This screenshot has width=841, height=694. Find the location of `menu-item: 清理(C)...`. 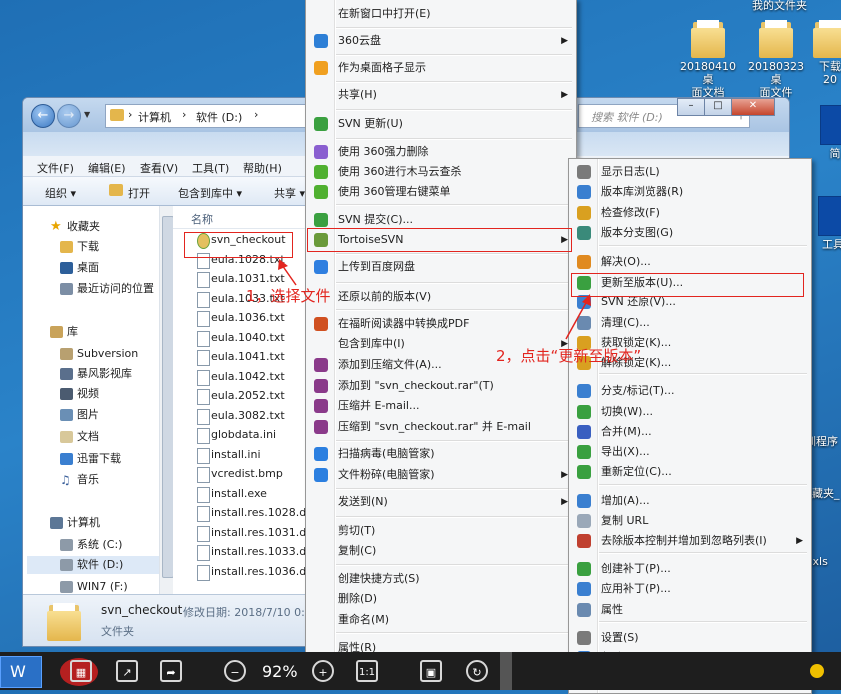

menu-item: 清理(C)... is located at coordinates (690, 323).